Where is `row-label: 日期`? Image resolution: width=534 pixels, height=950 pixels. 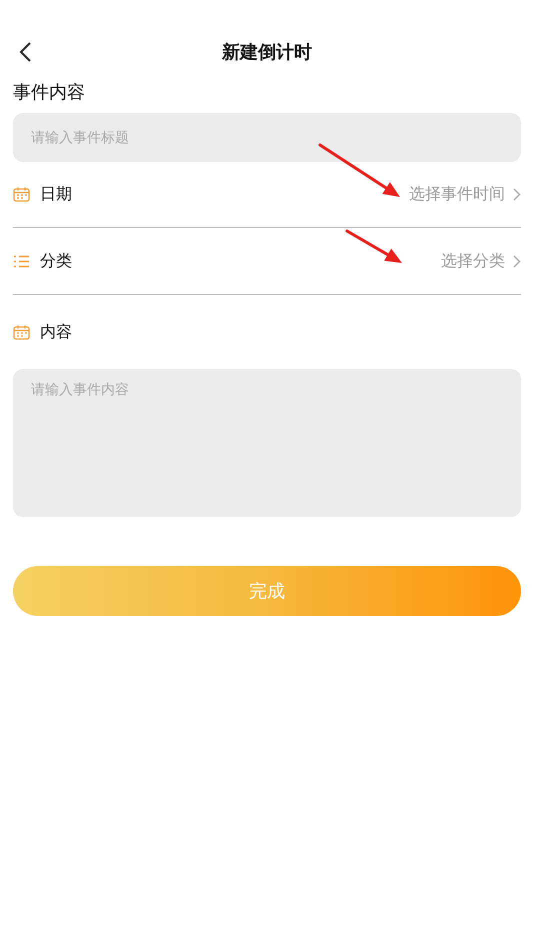
row-label: 日期 is located at coordinates (56, 194).